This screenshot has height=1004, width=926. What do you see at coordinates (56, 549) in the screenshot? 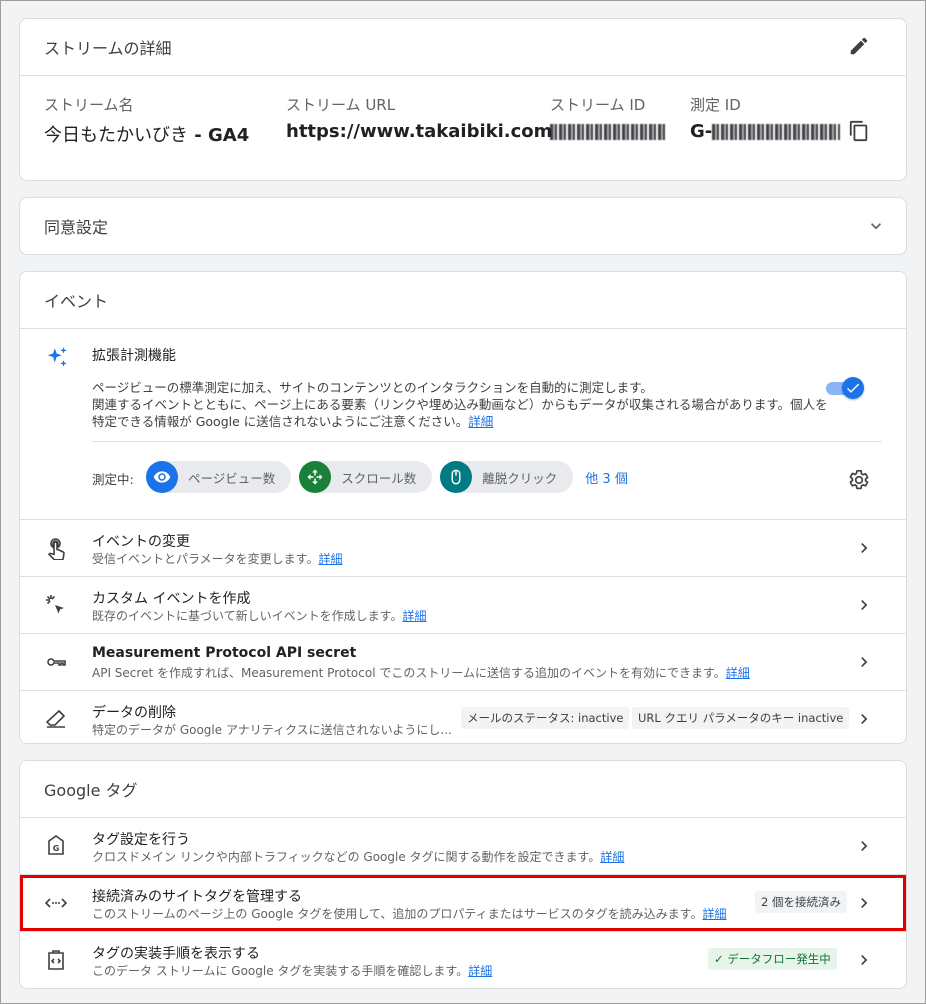
I see `touch-icon` at bounding box center [56, 549].